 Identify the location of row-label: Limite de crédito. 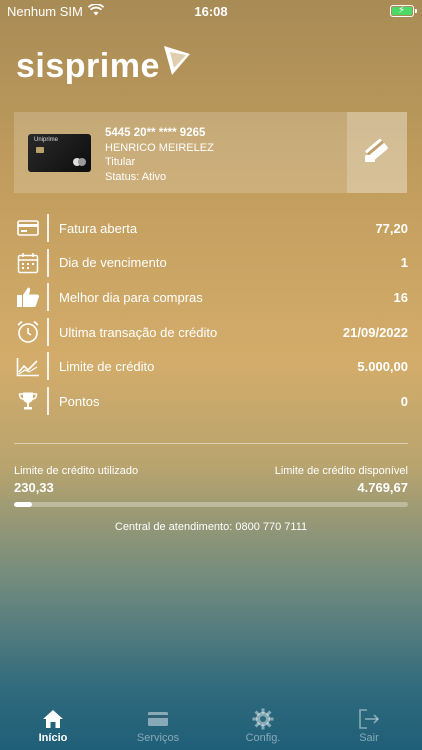
(107, 367).